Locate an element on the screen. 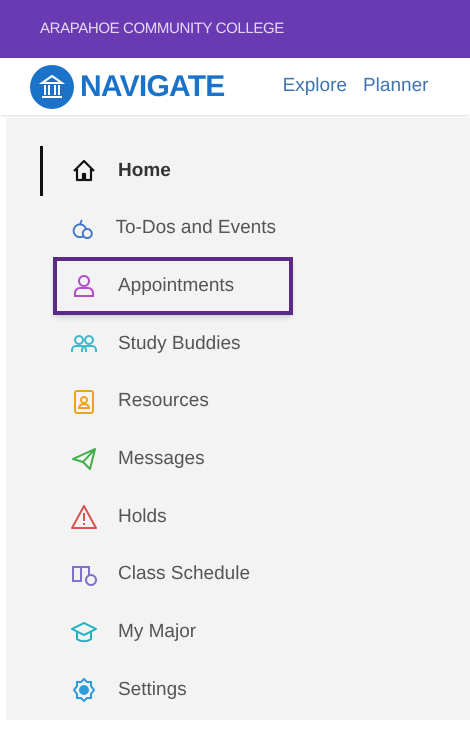 The image size is (470, 739). college-name: ARAPAHOE COMMUNITY COLLEGE is located at coordinates (162, 28).